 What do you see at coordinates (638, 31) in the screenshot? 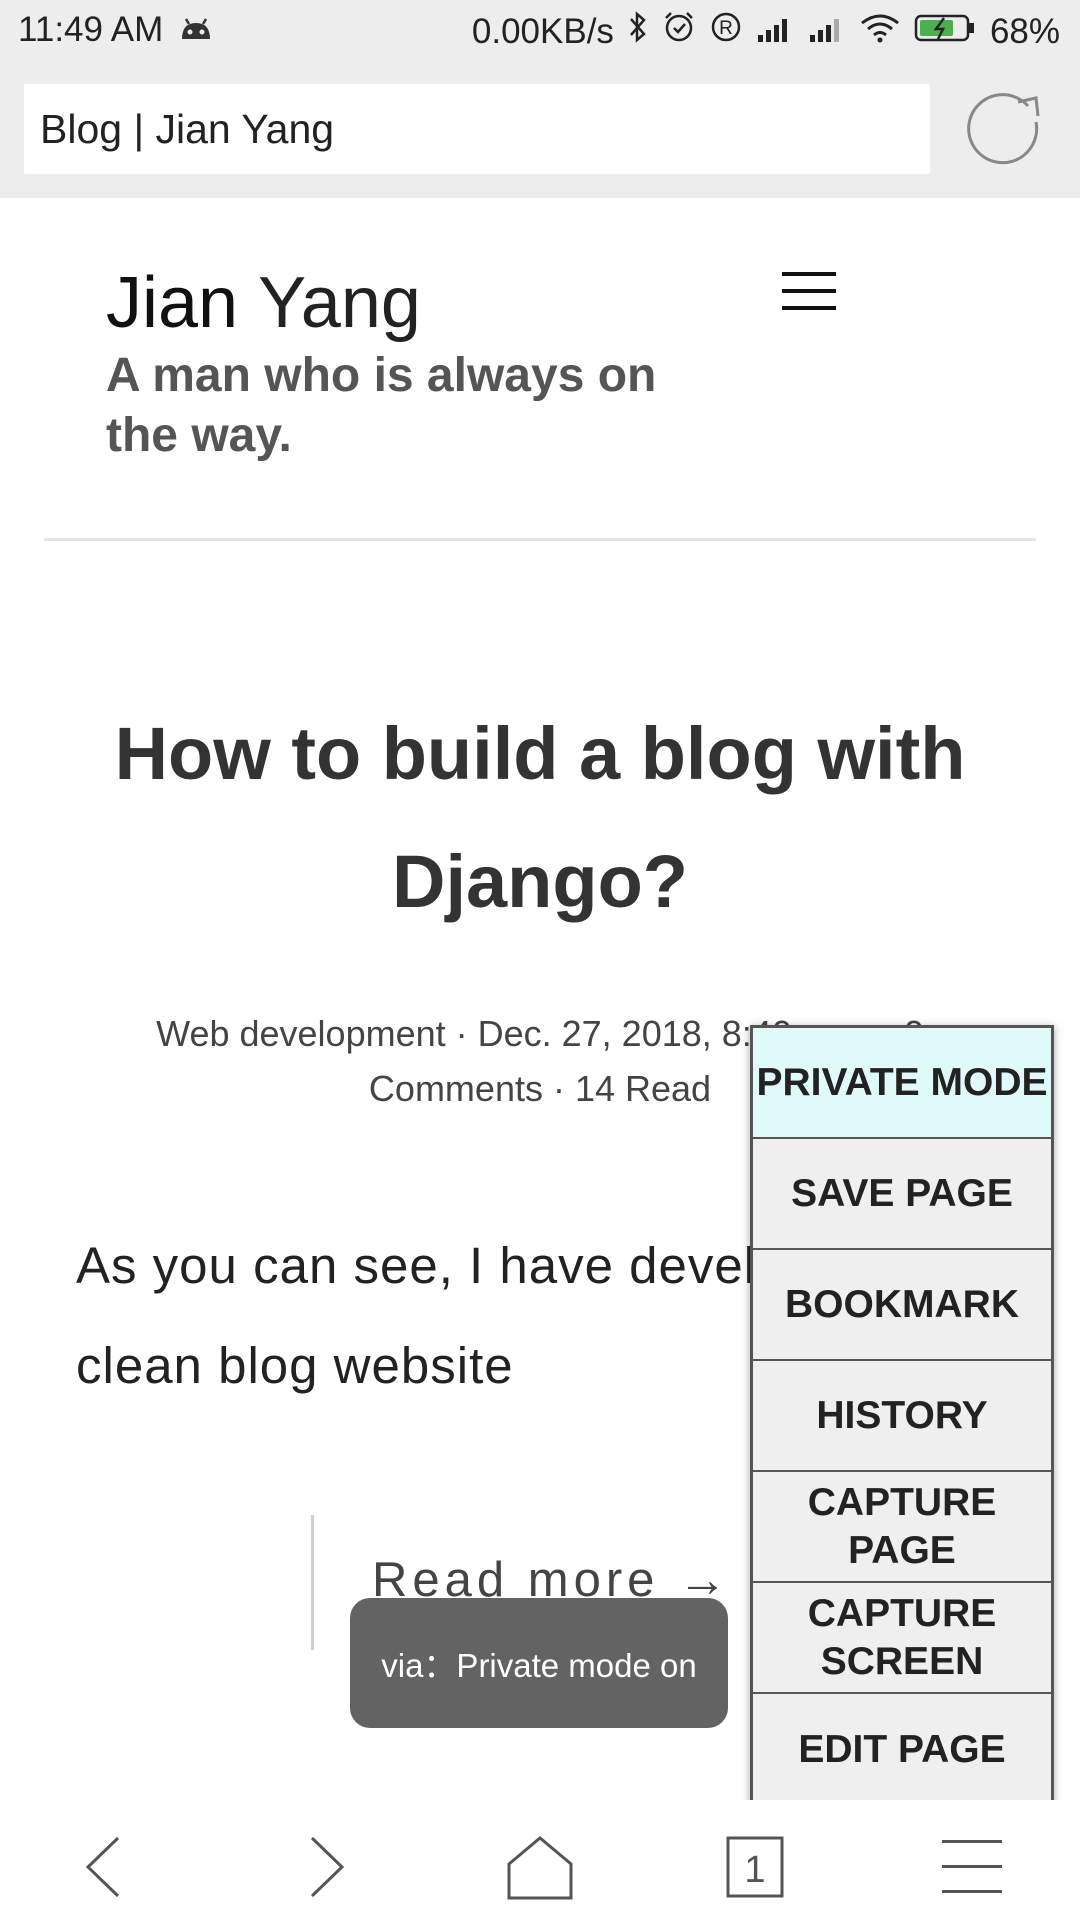
I see `bluetooth-icon` at bounding box center [638, 31].